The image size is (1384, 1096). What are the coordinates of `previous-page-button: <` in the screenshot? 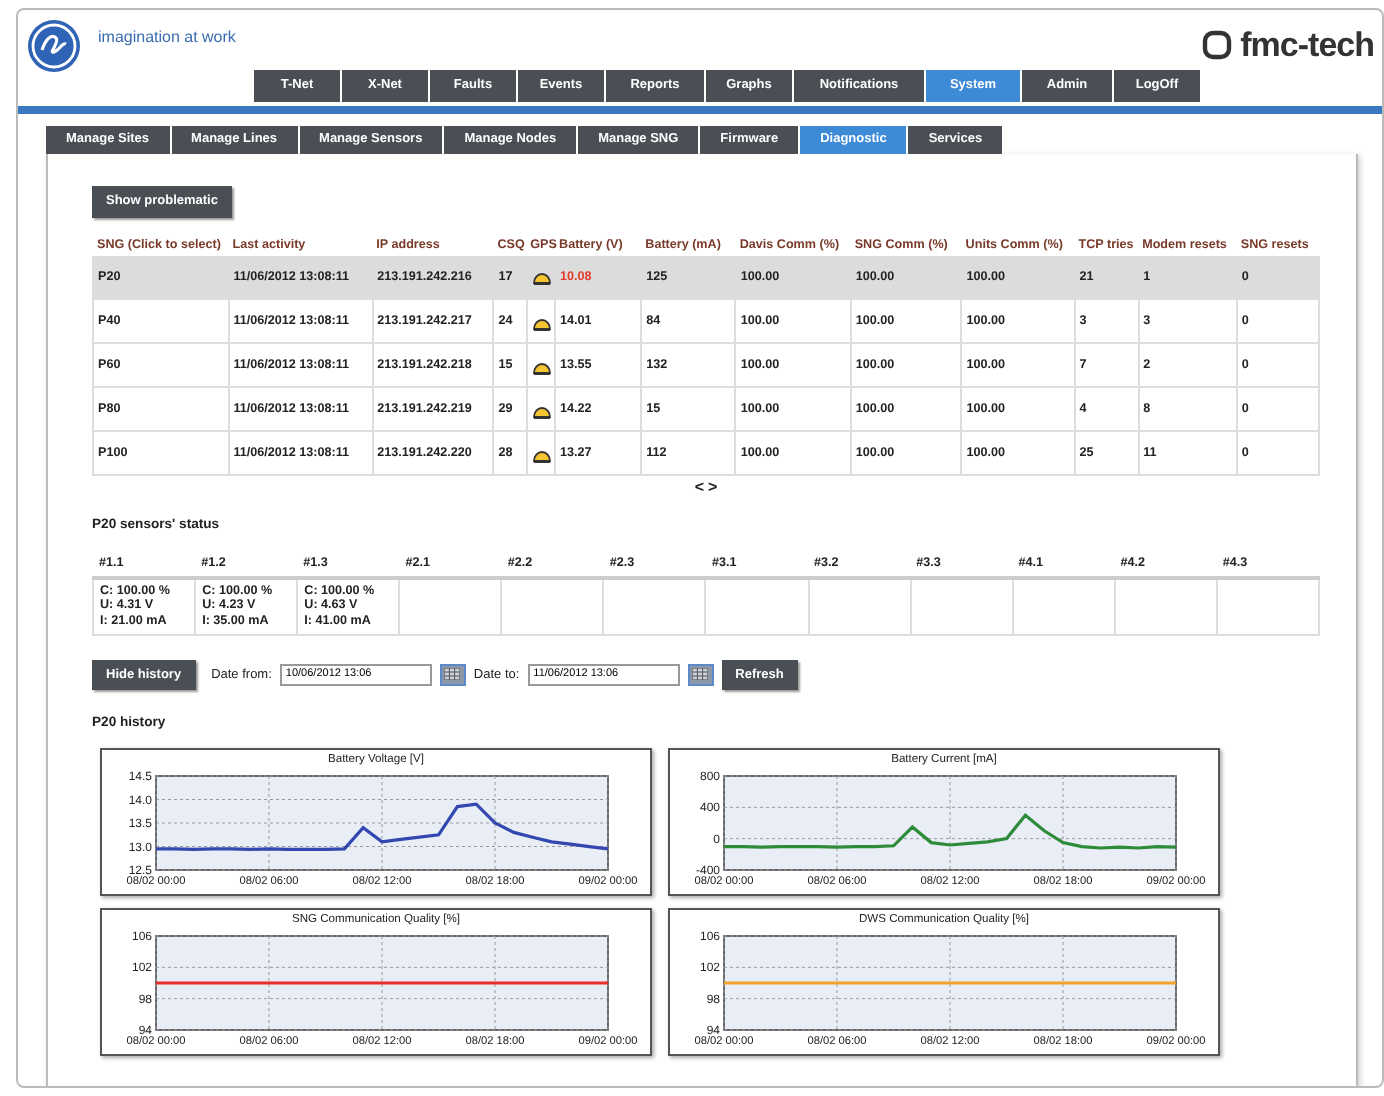 It's located at (699, 488).